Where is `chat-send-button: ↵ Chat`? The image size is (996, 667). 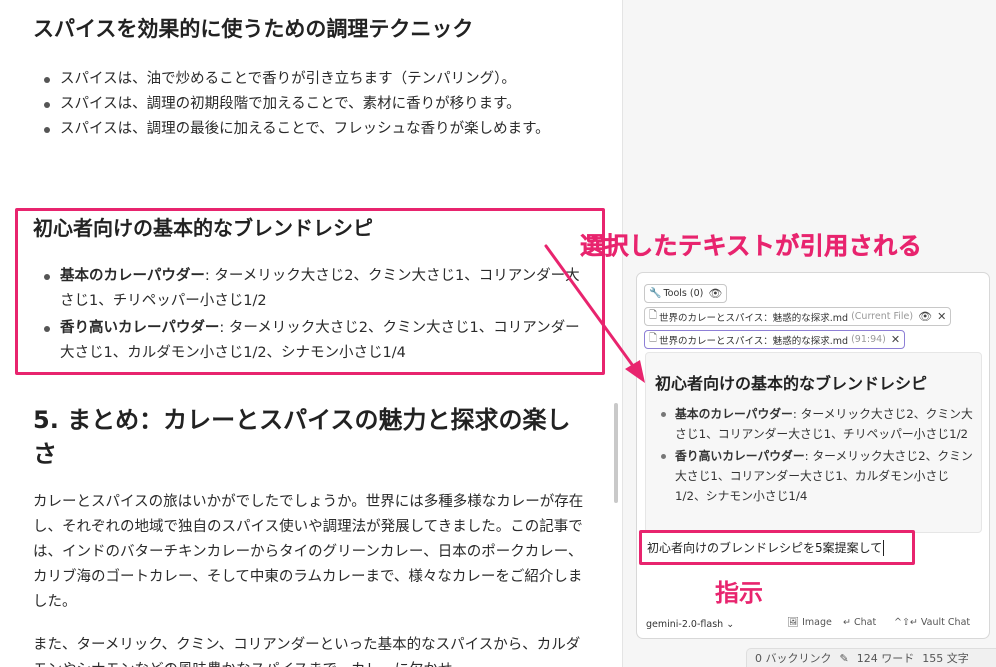
chat-send-button: ↵ Chat is located at coordinates (859, 622).